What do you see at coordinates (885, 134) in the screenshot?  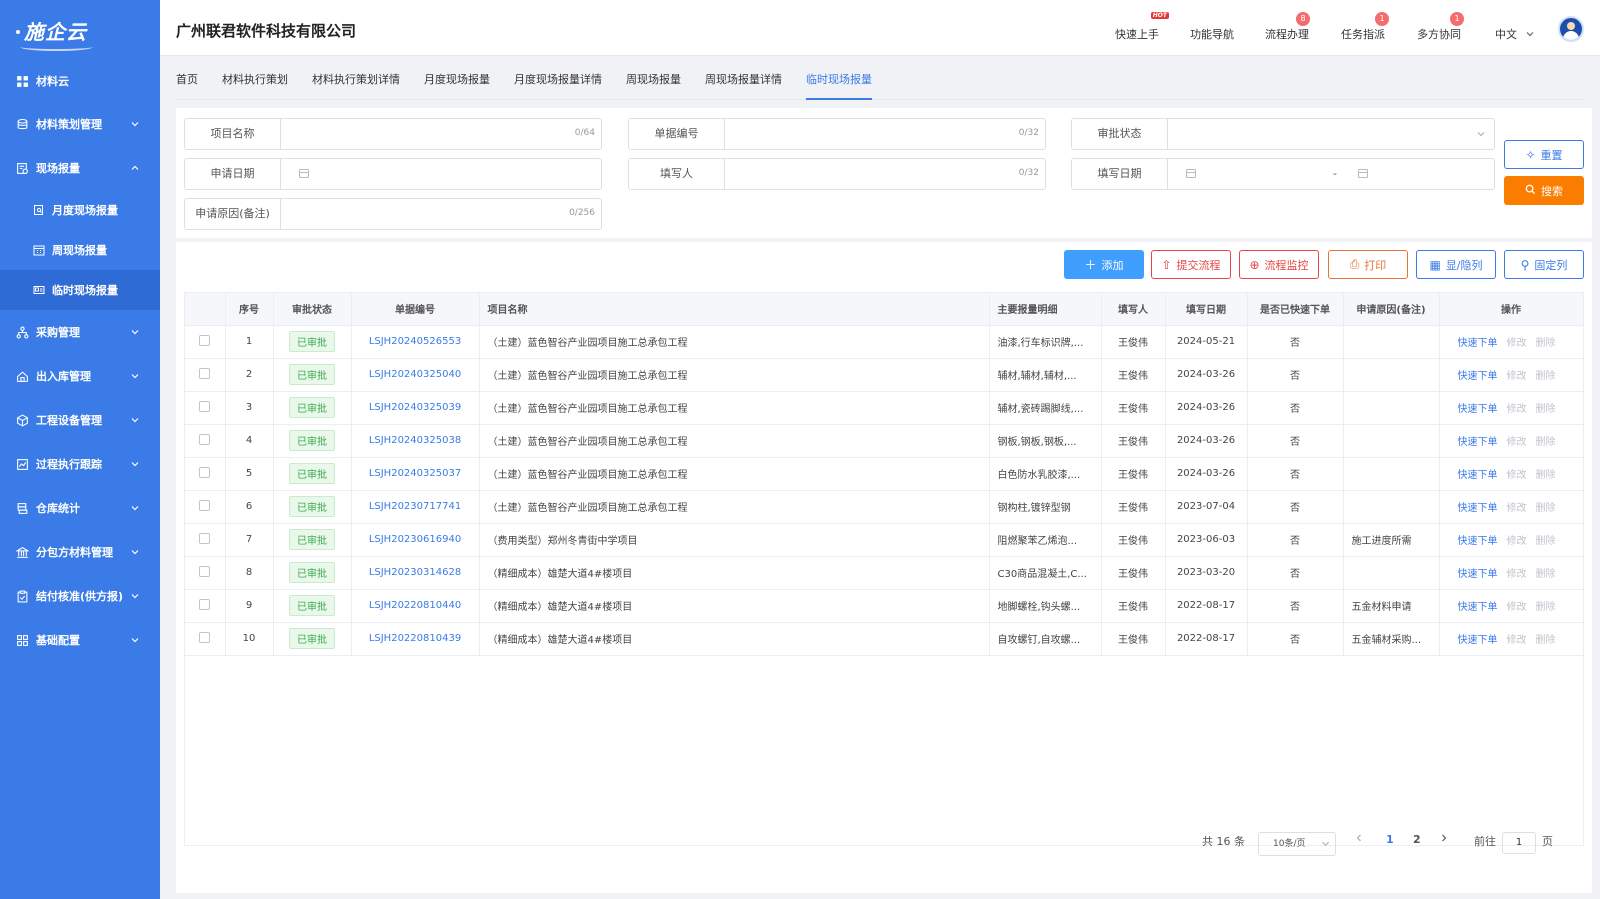 I see `doc-no-input: 0/32` at bounding box center [885, 134].